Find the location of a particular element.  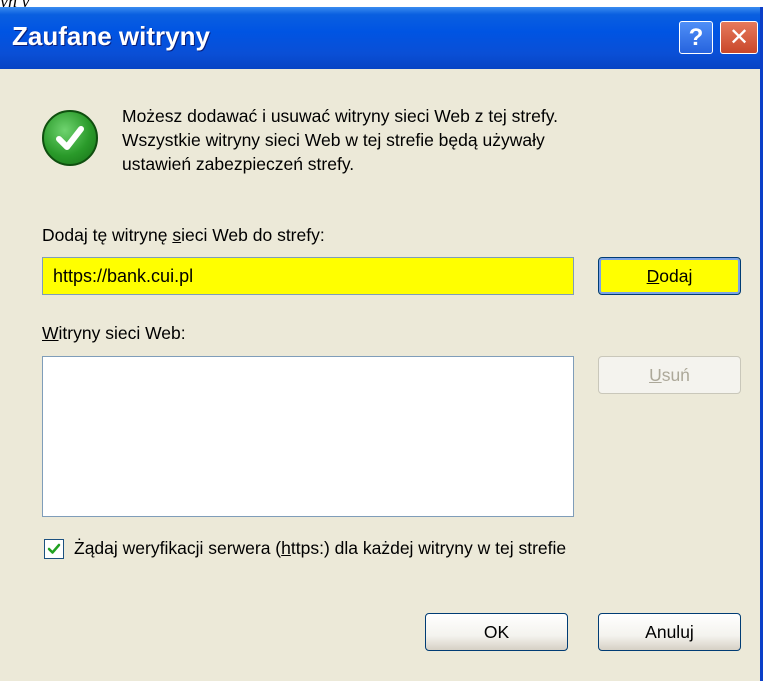

verify-label-part: ttps:) dla każdej witryny w tej strefie is located at coordinates (428, 548).